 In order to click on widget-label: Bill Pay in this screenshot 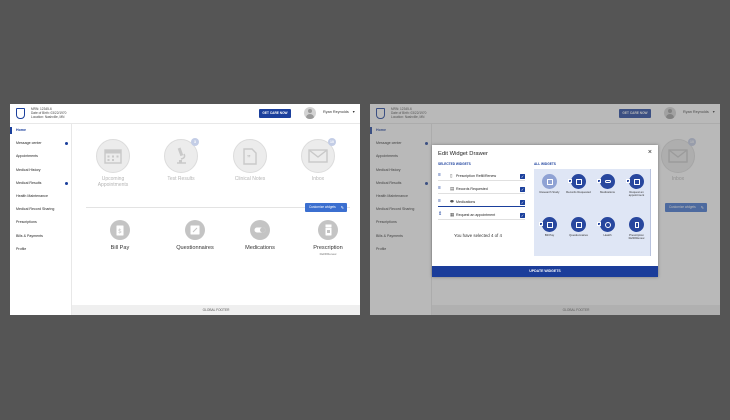, I will do `click(120, 248)`.